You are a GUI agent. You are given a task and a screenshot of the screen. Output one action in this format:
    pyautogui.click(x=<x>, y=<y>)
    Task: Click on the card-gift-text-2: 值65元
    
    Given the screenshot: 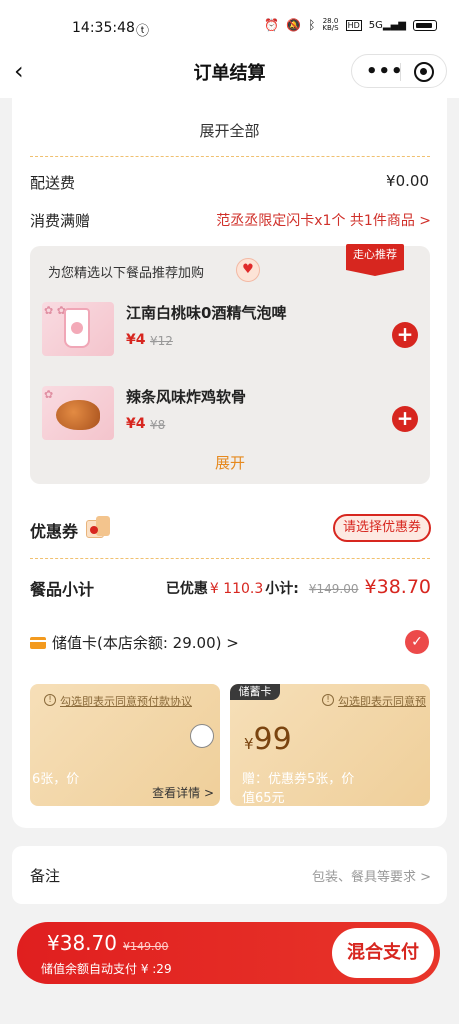 What is the action you would take?
    pyautogui.click(x=263, y=798)
    